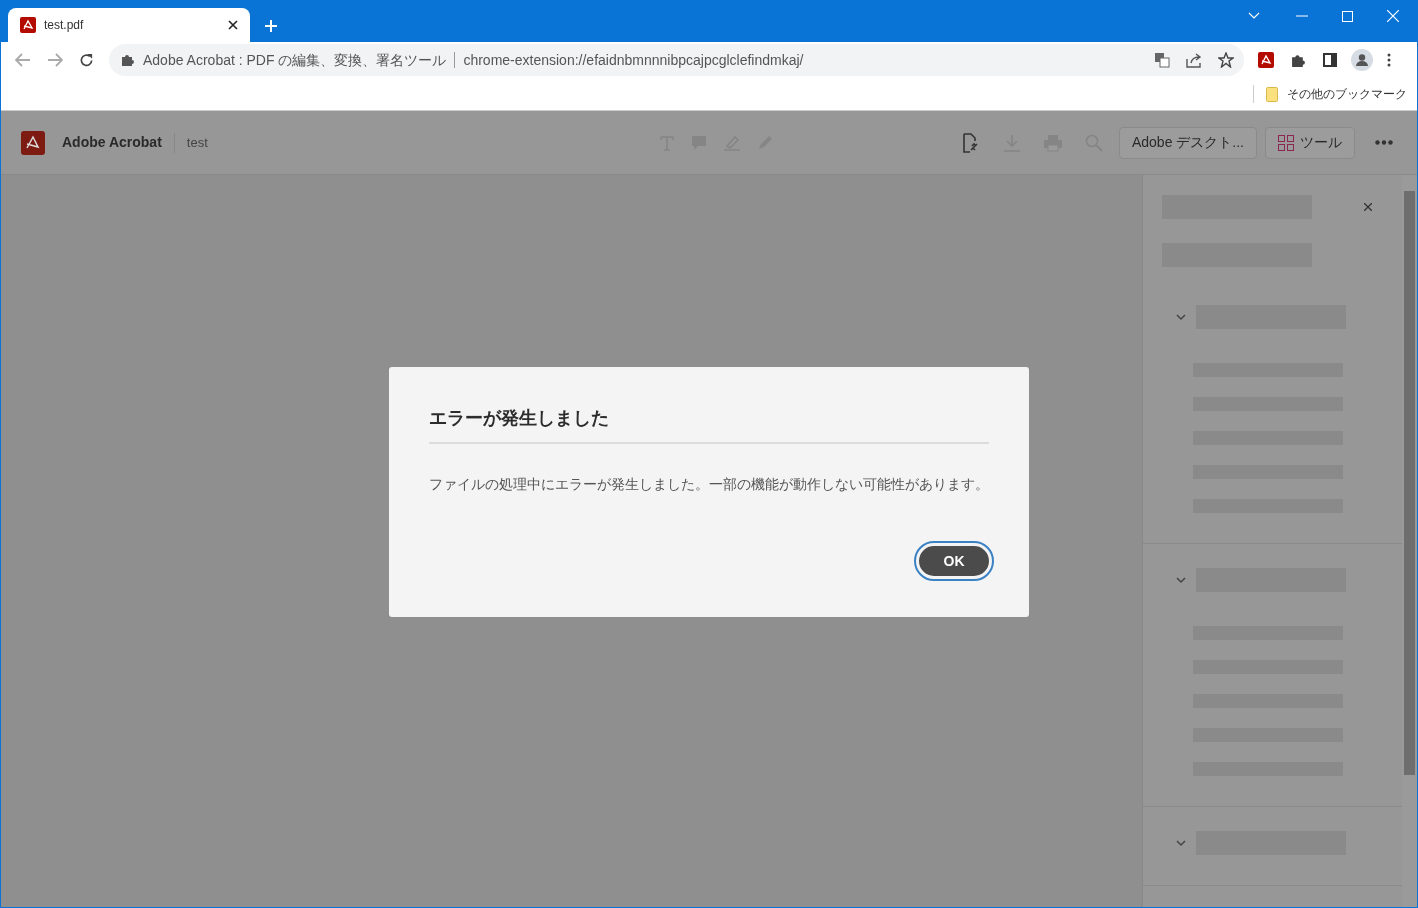 The image size is (1418, 908). What do you see at coordinates (1409, 541) in the screenshot?
I see `scrollbar` at bounding box center [1409, 541].